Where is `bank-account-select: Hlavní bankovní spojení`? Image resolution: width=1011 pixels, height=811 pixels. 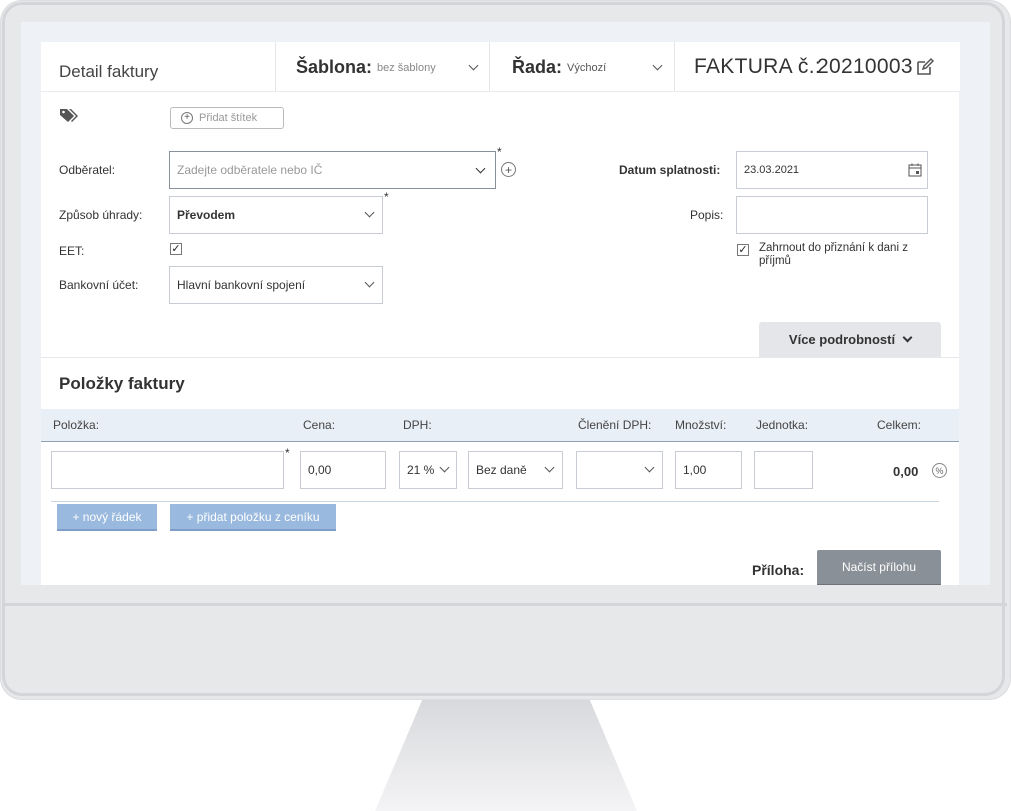
bank-account-select: Hlavní bankovní spojení is located at coordinates (276, 285).